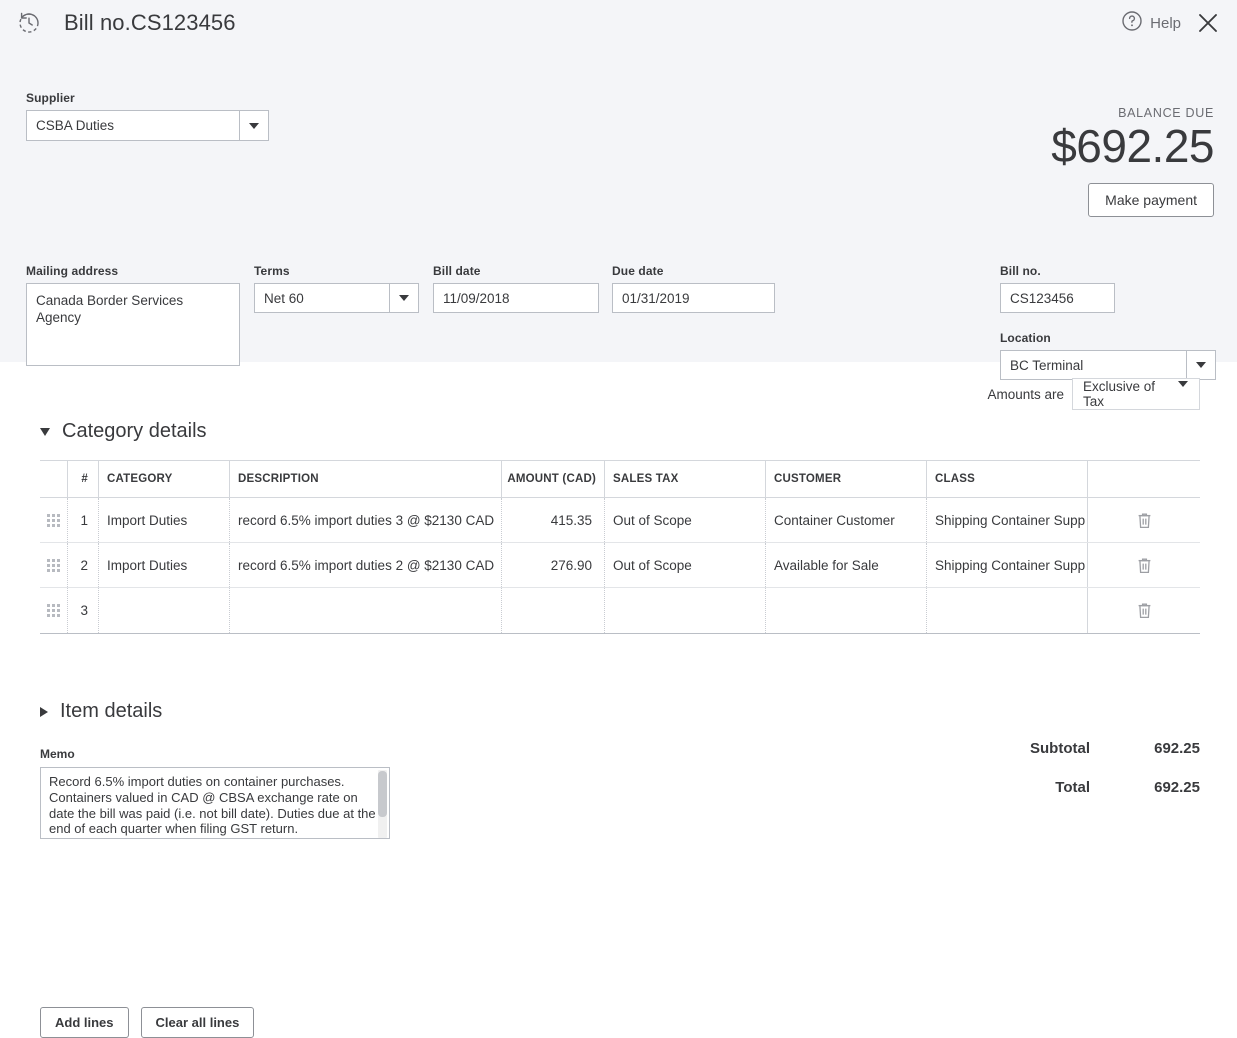  Describe the element at coordinates (366, 610) in the screenshot. I see `row-description` at that location.